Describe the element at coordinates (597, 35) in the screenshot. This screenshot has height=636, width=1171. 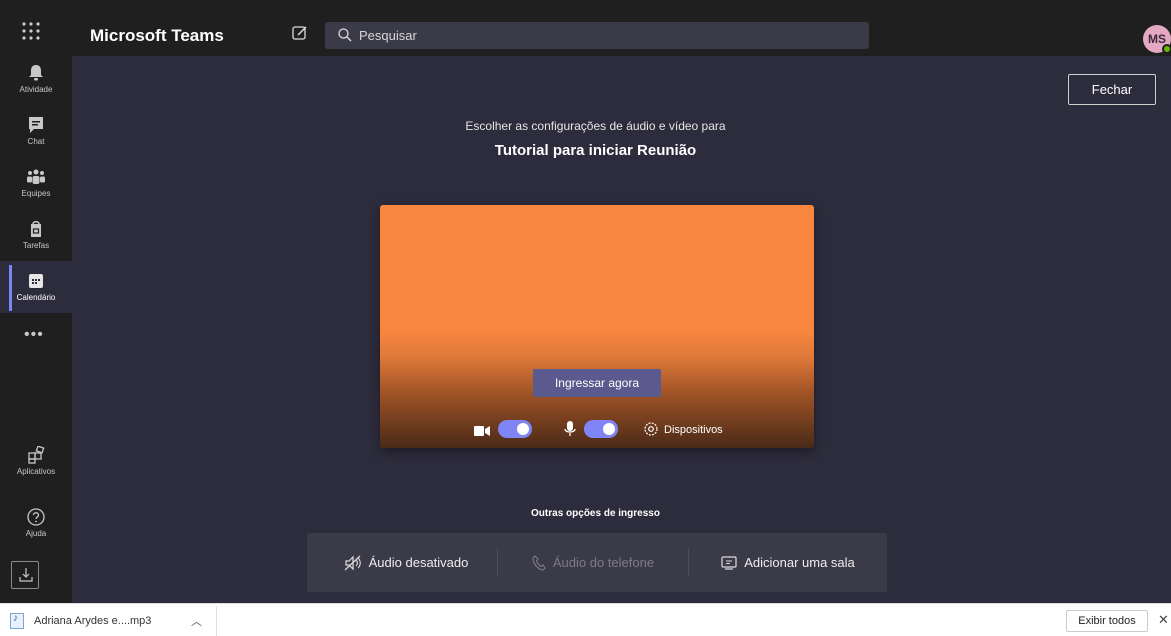
I see `search-input: Pesquisar` at that location.